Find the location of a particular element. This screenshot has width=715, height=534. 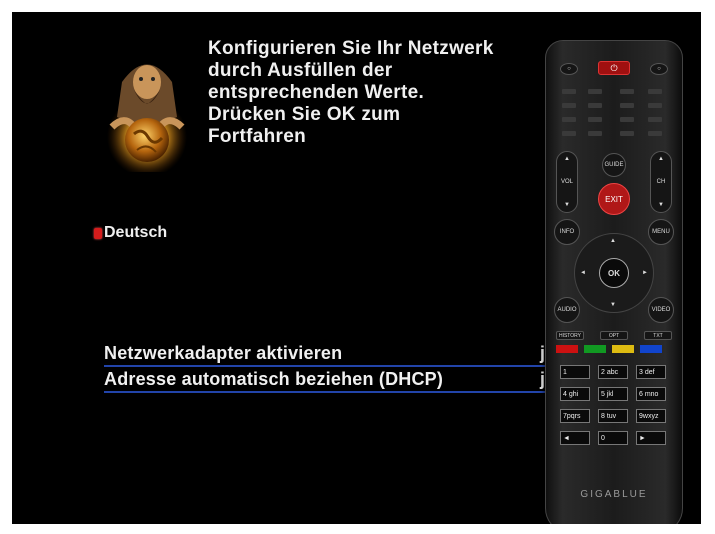

volume-label: VOL is located at coordinates (566, 182).